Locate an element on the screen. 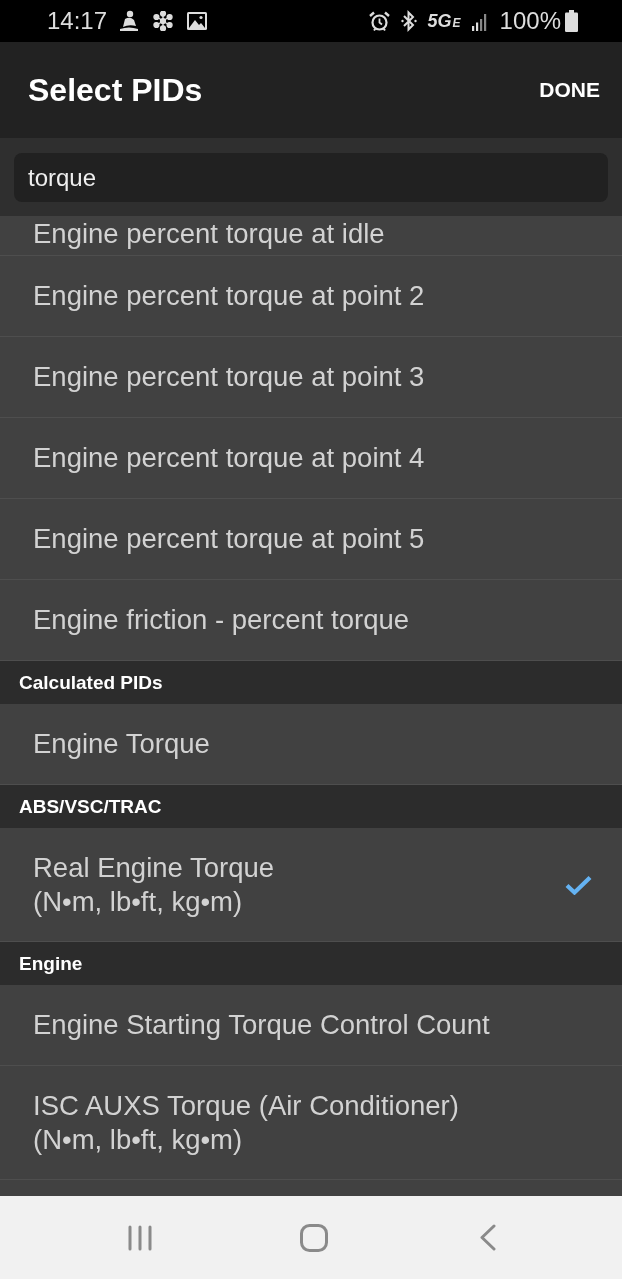 The height and width of the screenshot is (1279, 622). bluetooth-icon is located at coordinates (408, 21).